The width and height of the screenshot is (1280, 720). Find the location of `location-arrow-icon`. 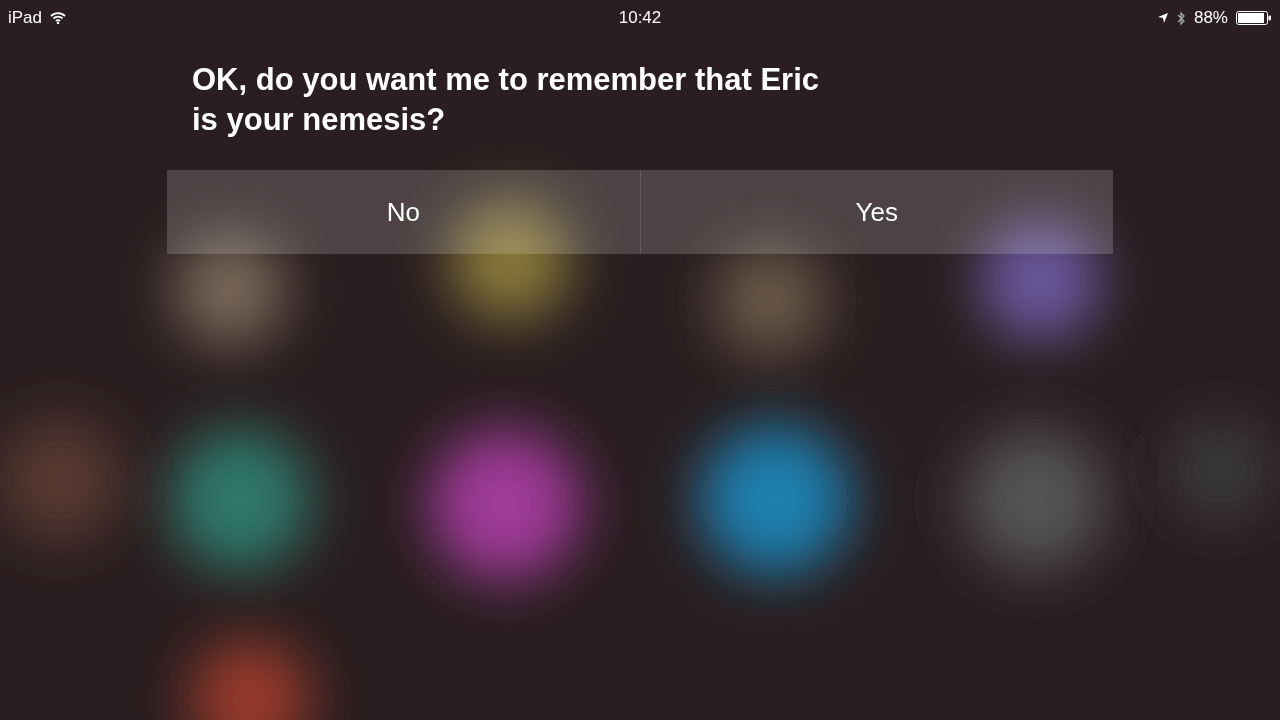

location-arrow-icon is located at coordinates (1162, 18).